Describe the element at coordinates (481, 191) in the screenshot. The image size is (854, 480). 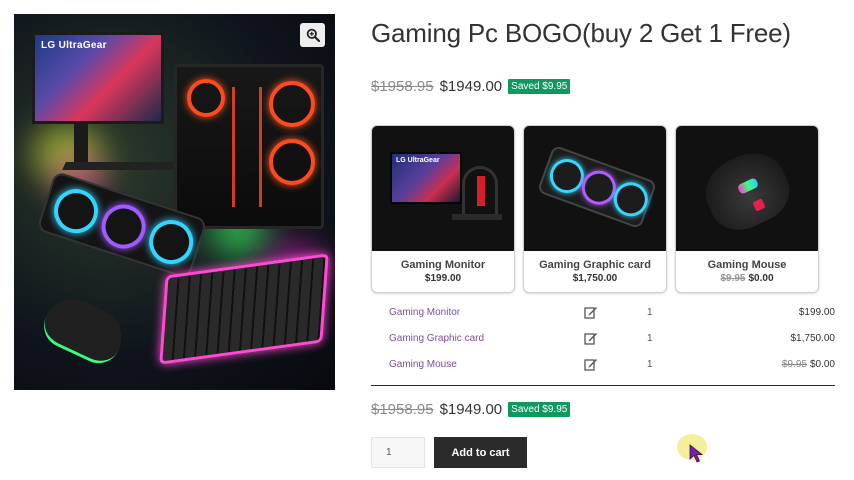
I see `monitor-accent` at that location.